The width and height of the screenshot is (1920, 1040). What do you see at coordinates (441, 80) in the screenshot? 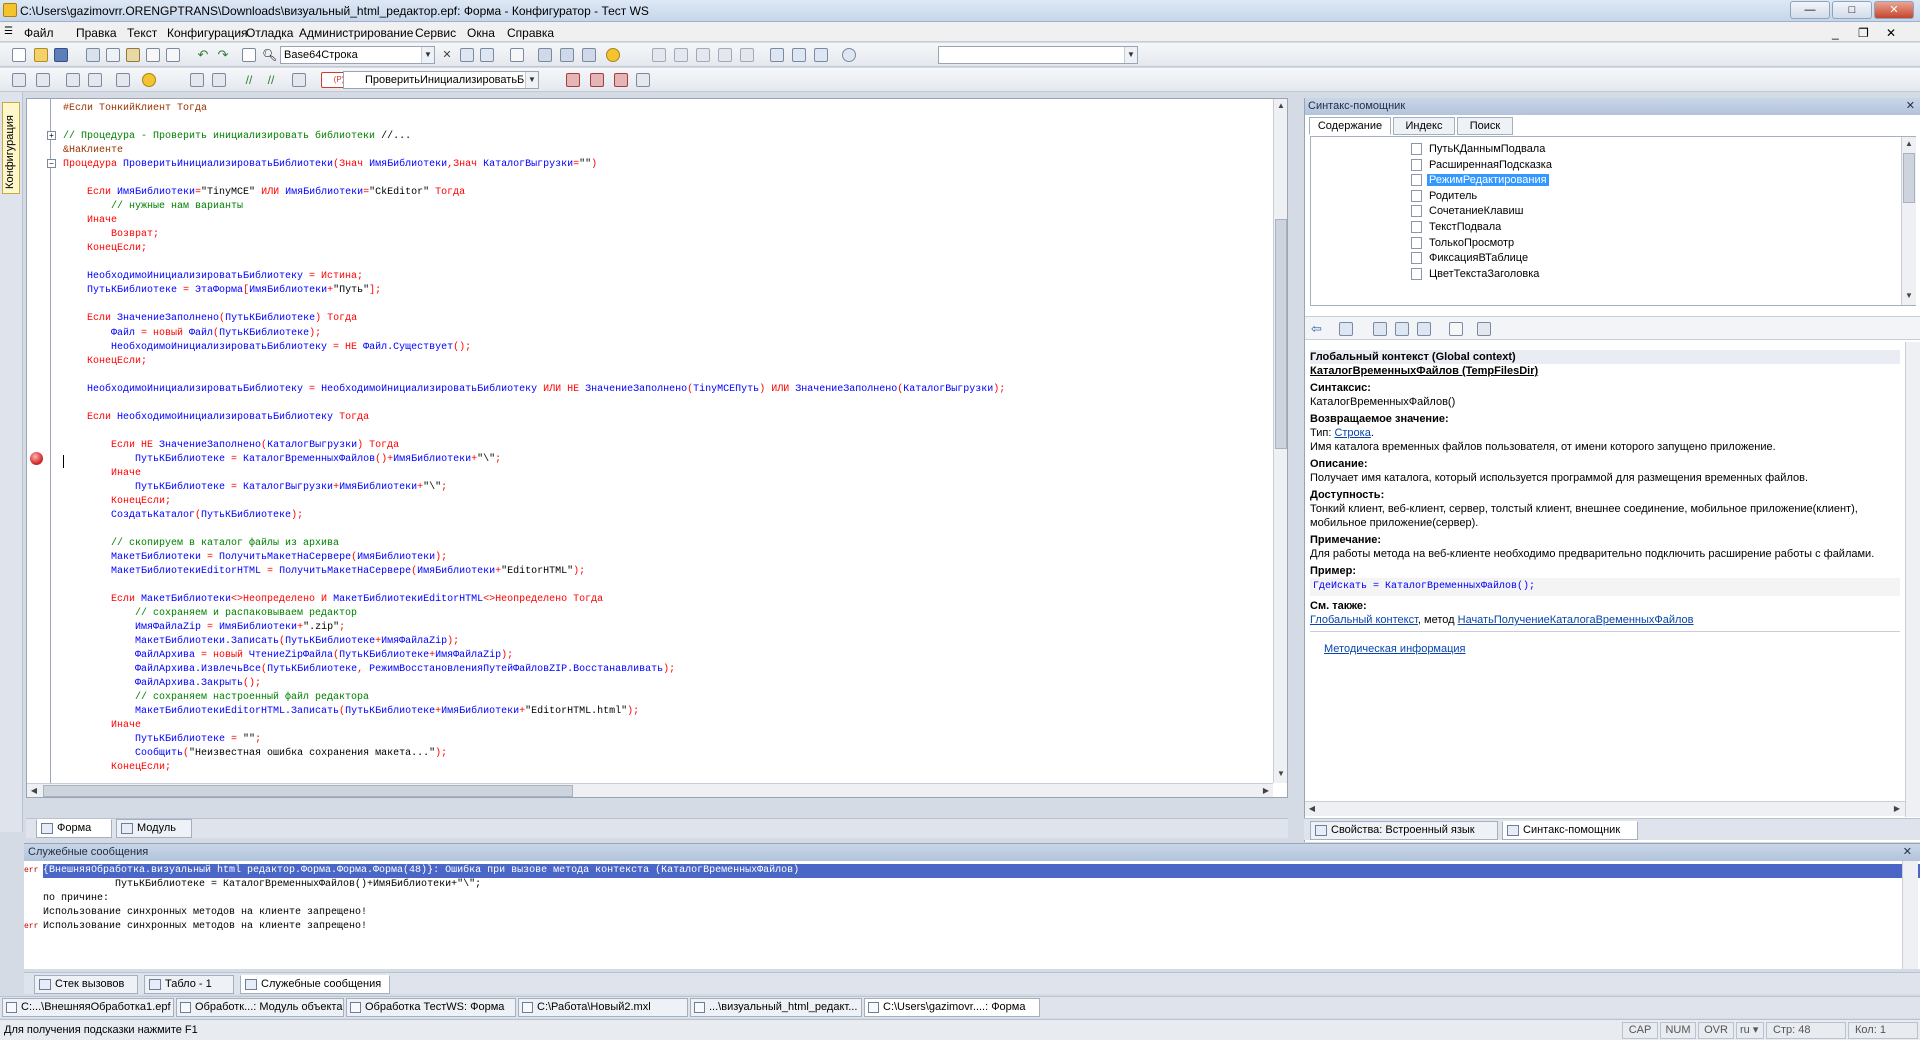
I see `method-combo: ПроверитьИнициализироватьБ ▼` at bounding box center [441, 80].